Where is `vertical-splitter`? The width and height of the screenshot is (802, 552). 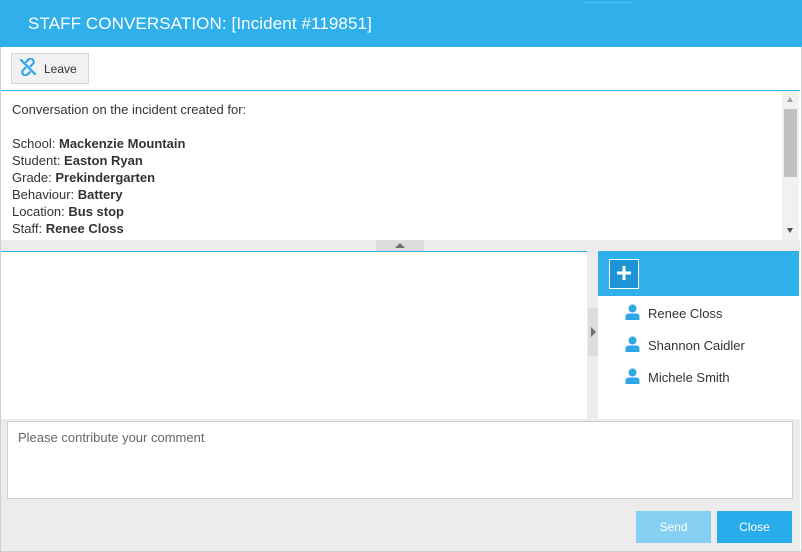
vertical-splitter is located at coordinates (592, 335).